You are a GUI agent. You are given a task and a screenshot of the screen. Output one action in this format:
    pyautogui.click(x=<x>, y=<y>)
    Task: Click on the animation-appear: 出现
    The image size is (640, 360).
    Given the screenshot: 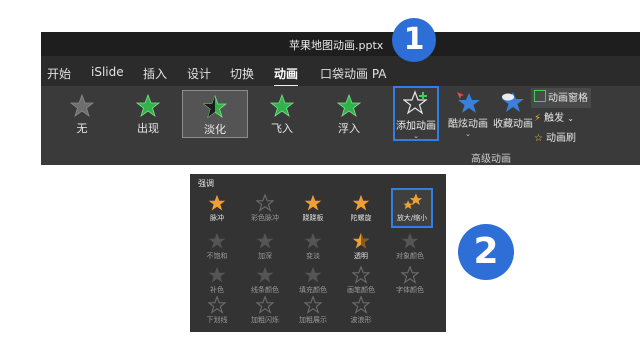 What is the action you would take?
    pyautogui.click(x=148, y=114)
    